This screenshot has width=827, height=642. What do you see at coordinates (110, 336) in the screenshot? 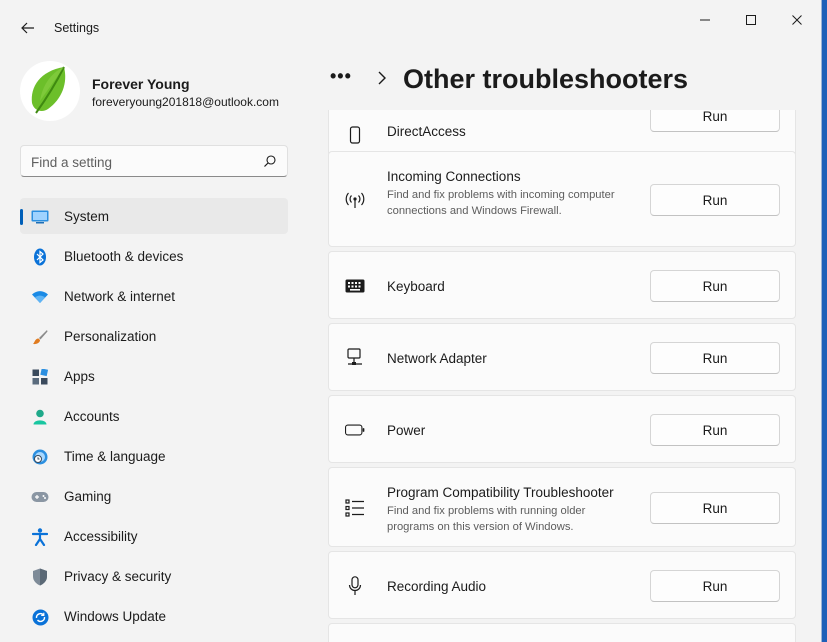
I see `sidebar-item-label: Personalization` at bounding box center [110, 336].